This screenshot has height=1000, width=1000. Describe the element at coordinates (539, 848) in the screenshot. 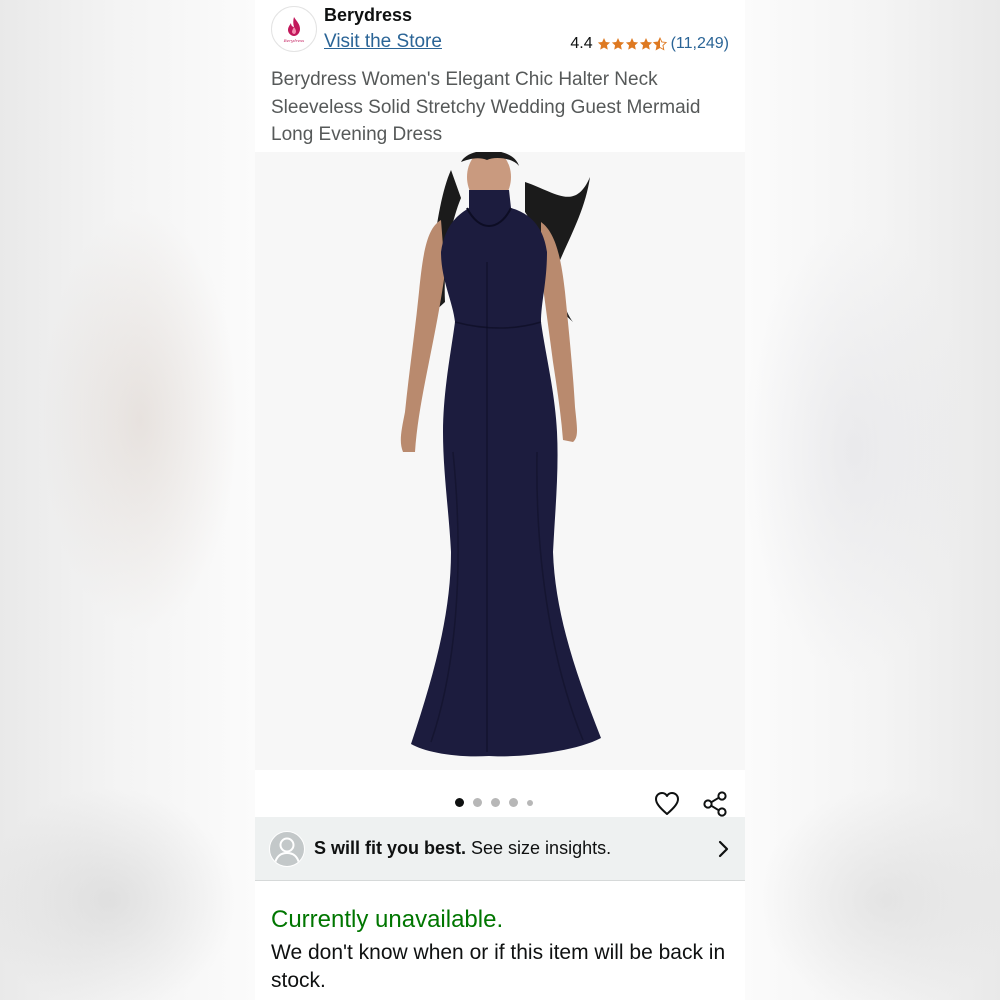

I see `size-insights-label: See size insights.` at that location.